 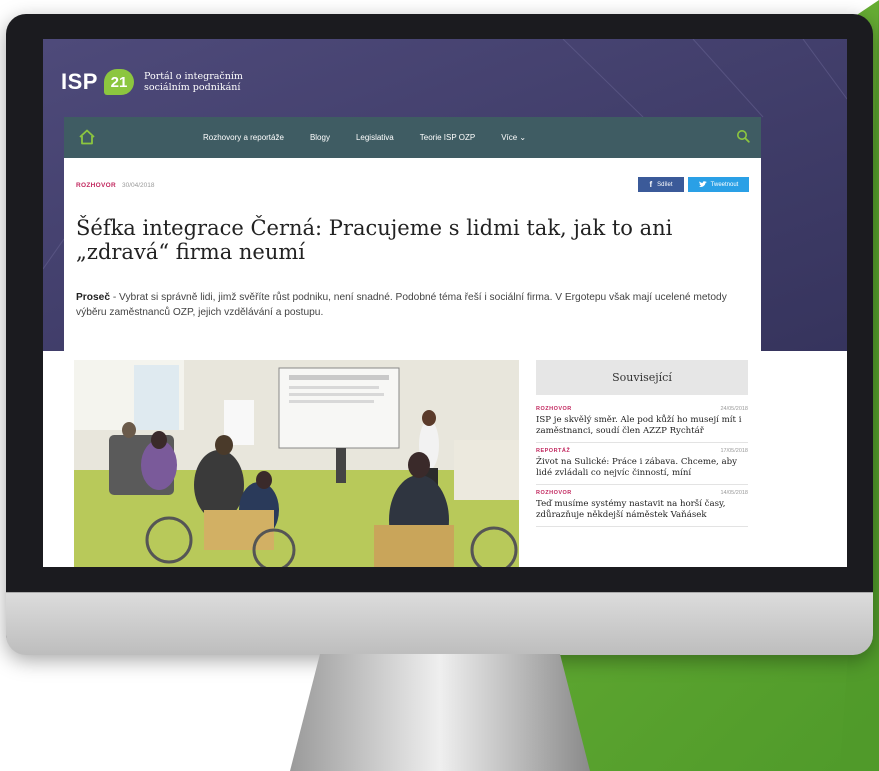 I want to click on related-item-date: 17/05/2018, so click(x=734, y=451).